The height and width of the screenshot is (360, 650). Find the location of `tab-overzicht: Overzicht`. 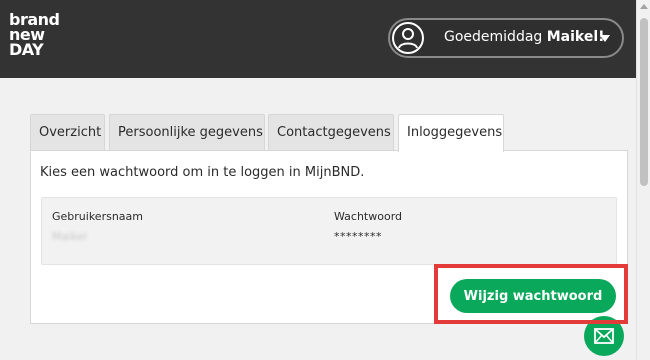

tab-overzicht: Overzicht is located at coordinates (67, 132).